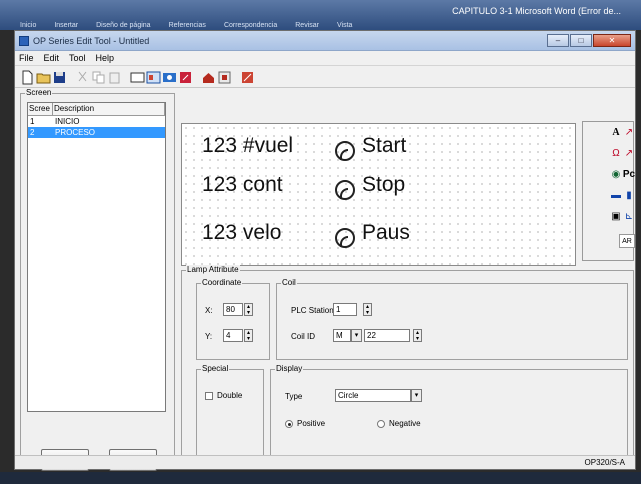  I want to click on double-checkbox, so click(209, 396).